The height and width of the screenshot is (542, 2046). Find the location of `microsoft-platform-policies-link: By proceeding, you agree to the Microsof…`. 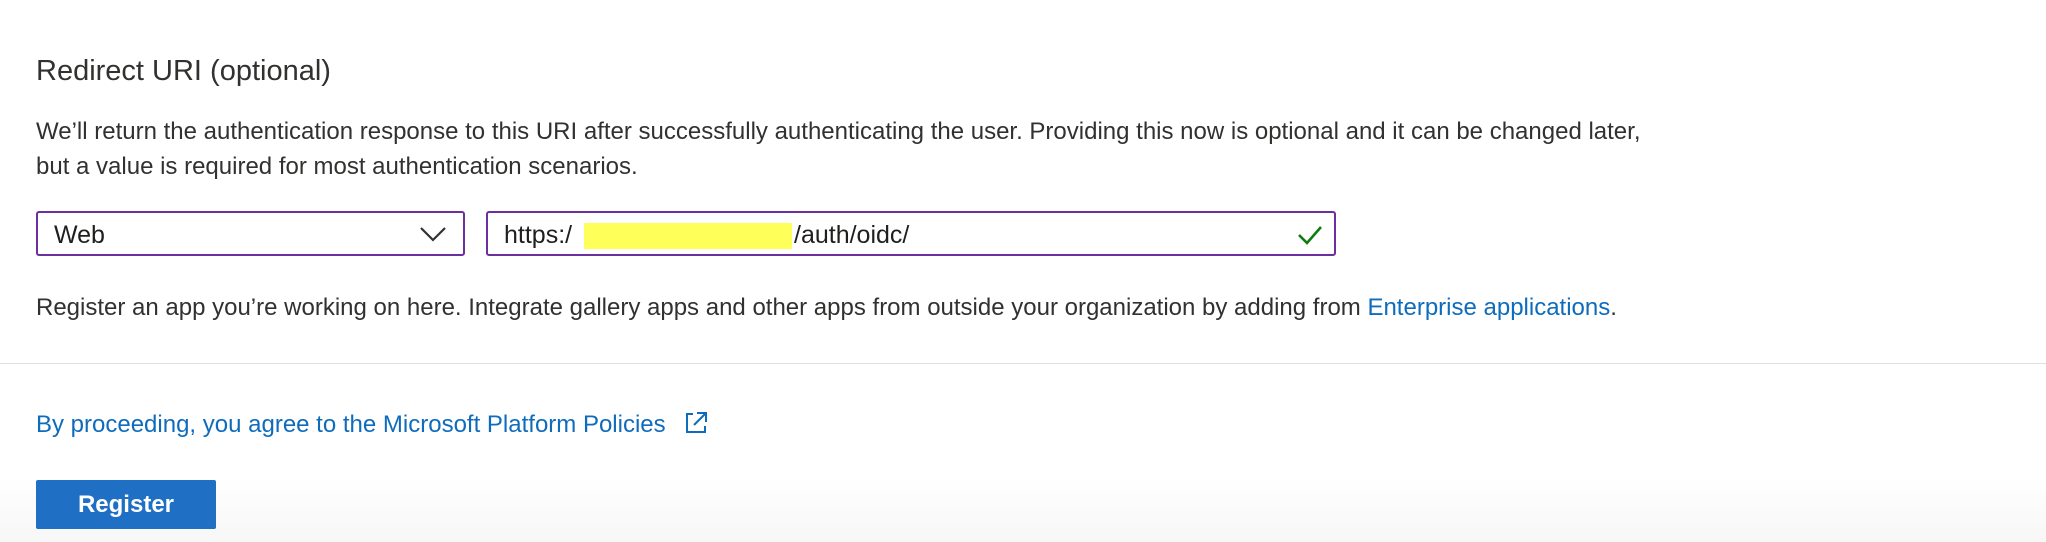

microsoft-platform-policies-link: By proceeding, you agree to the Microsof… is located at coordinates (373, 424).